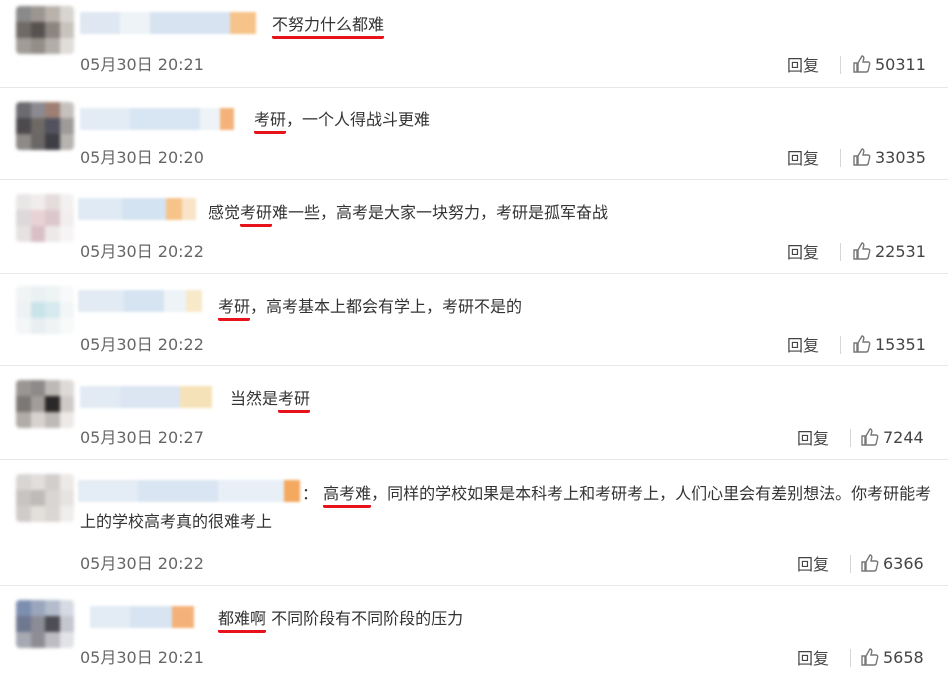 The height and width of the screenshot is (684, 948). I want to click on like-count: 22531, so click(900, 251).